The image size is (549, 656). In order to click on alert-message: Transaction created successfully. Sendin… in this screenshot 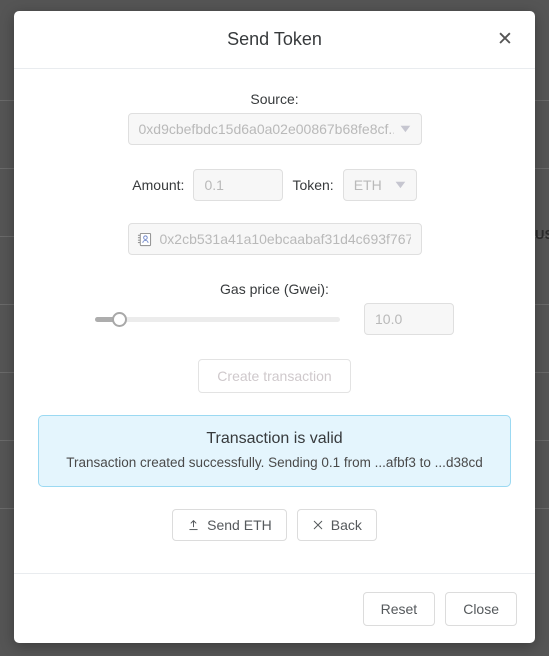, I will do `click(274, 462)`.